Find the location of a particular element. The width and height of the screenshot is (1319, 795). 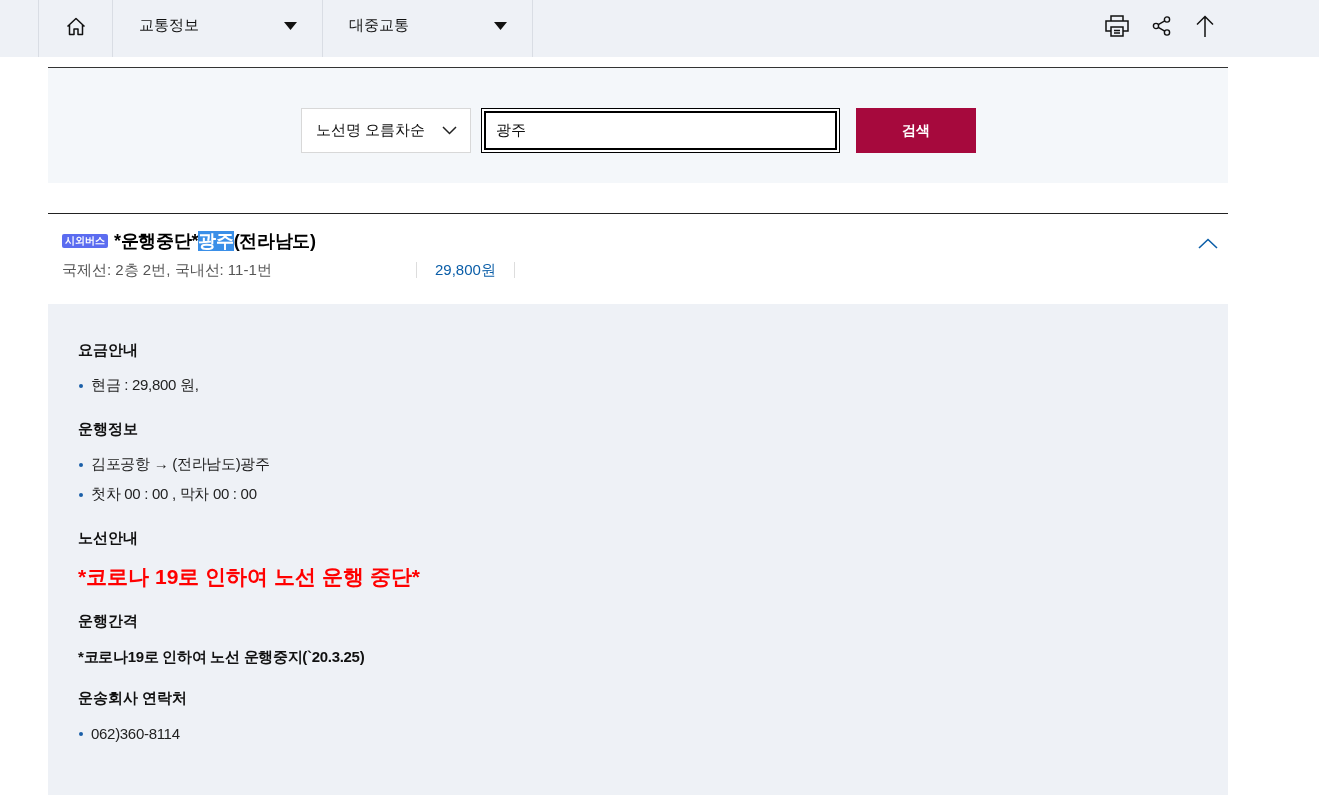

boarding-info: 국제선: 2층 2번, 국내선: 11-1번 is located at coordinates (167, 270).